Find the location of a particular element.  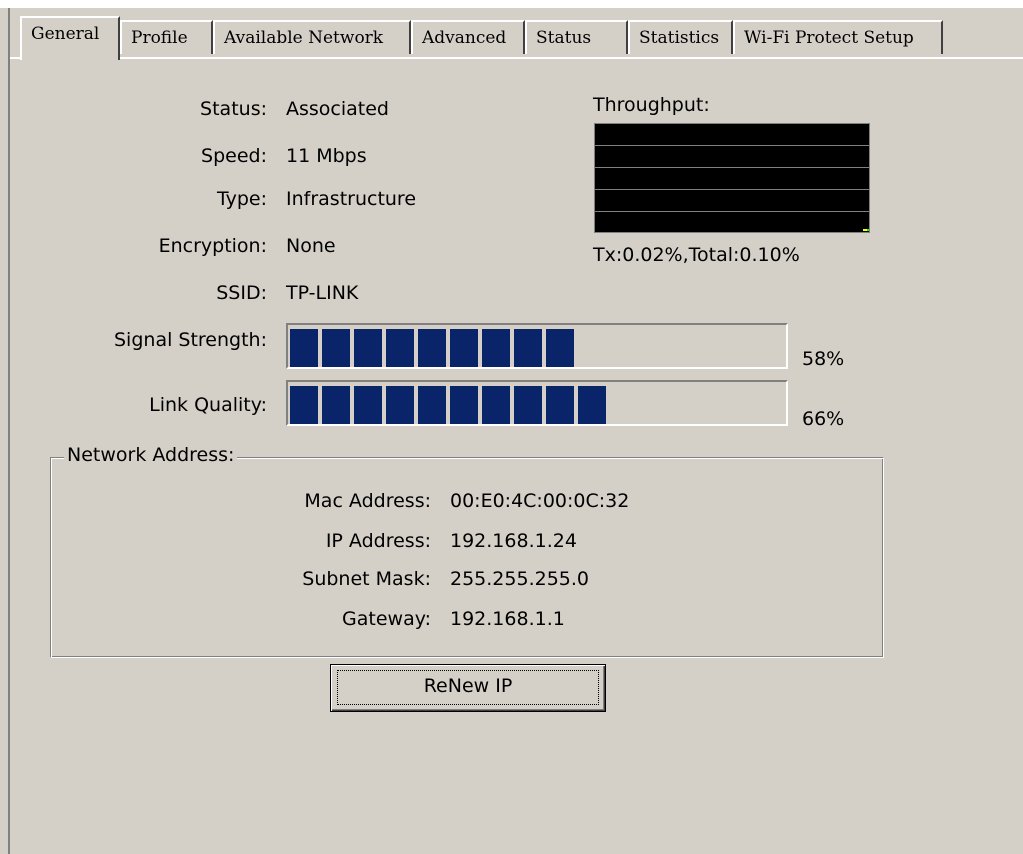

signal-strength-bar is located at coordinates (537, 346).